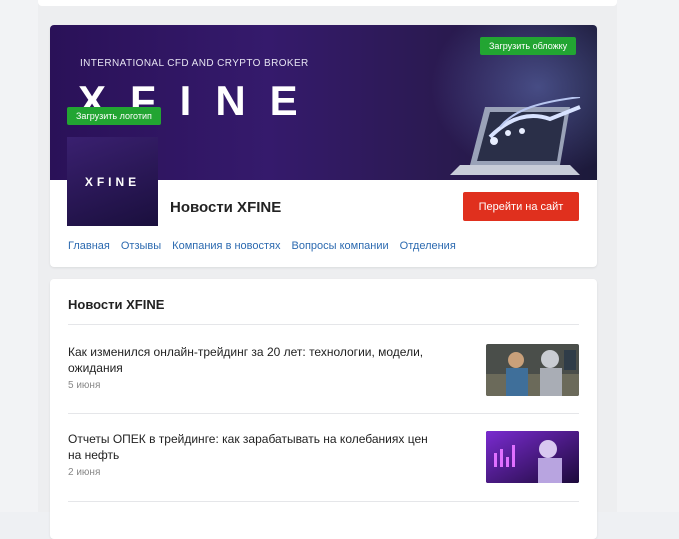  I want to click on right-margin, so click(648, 256).